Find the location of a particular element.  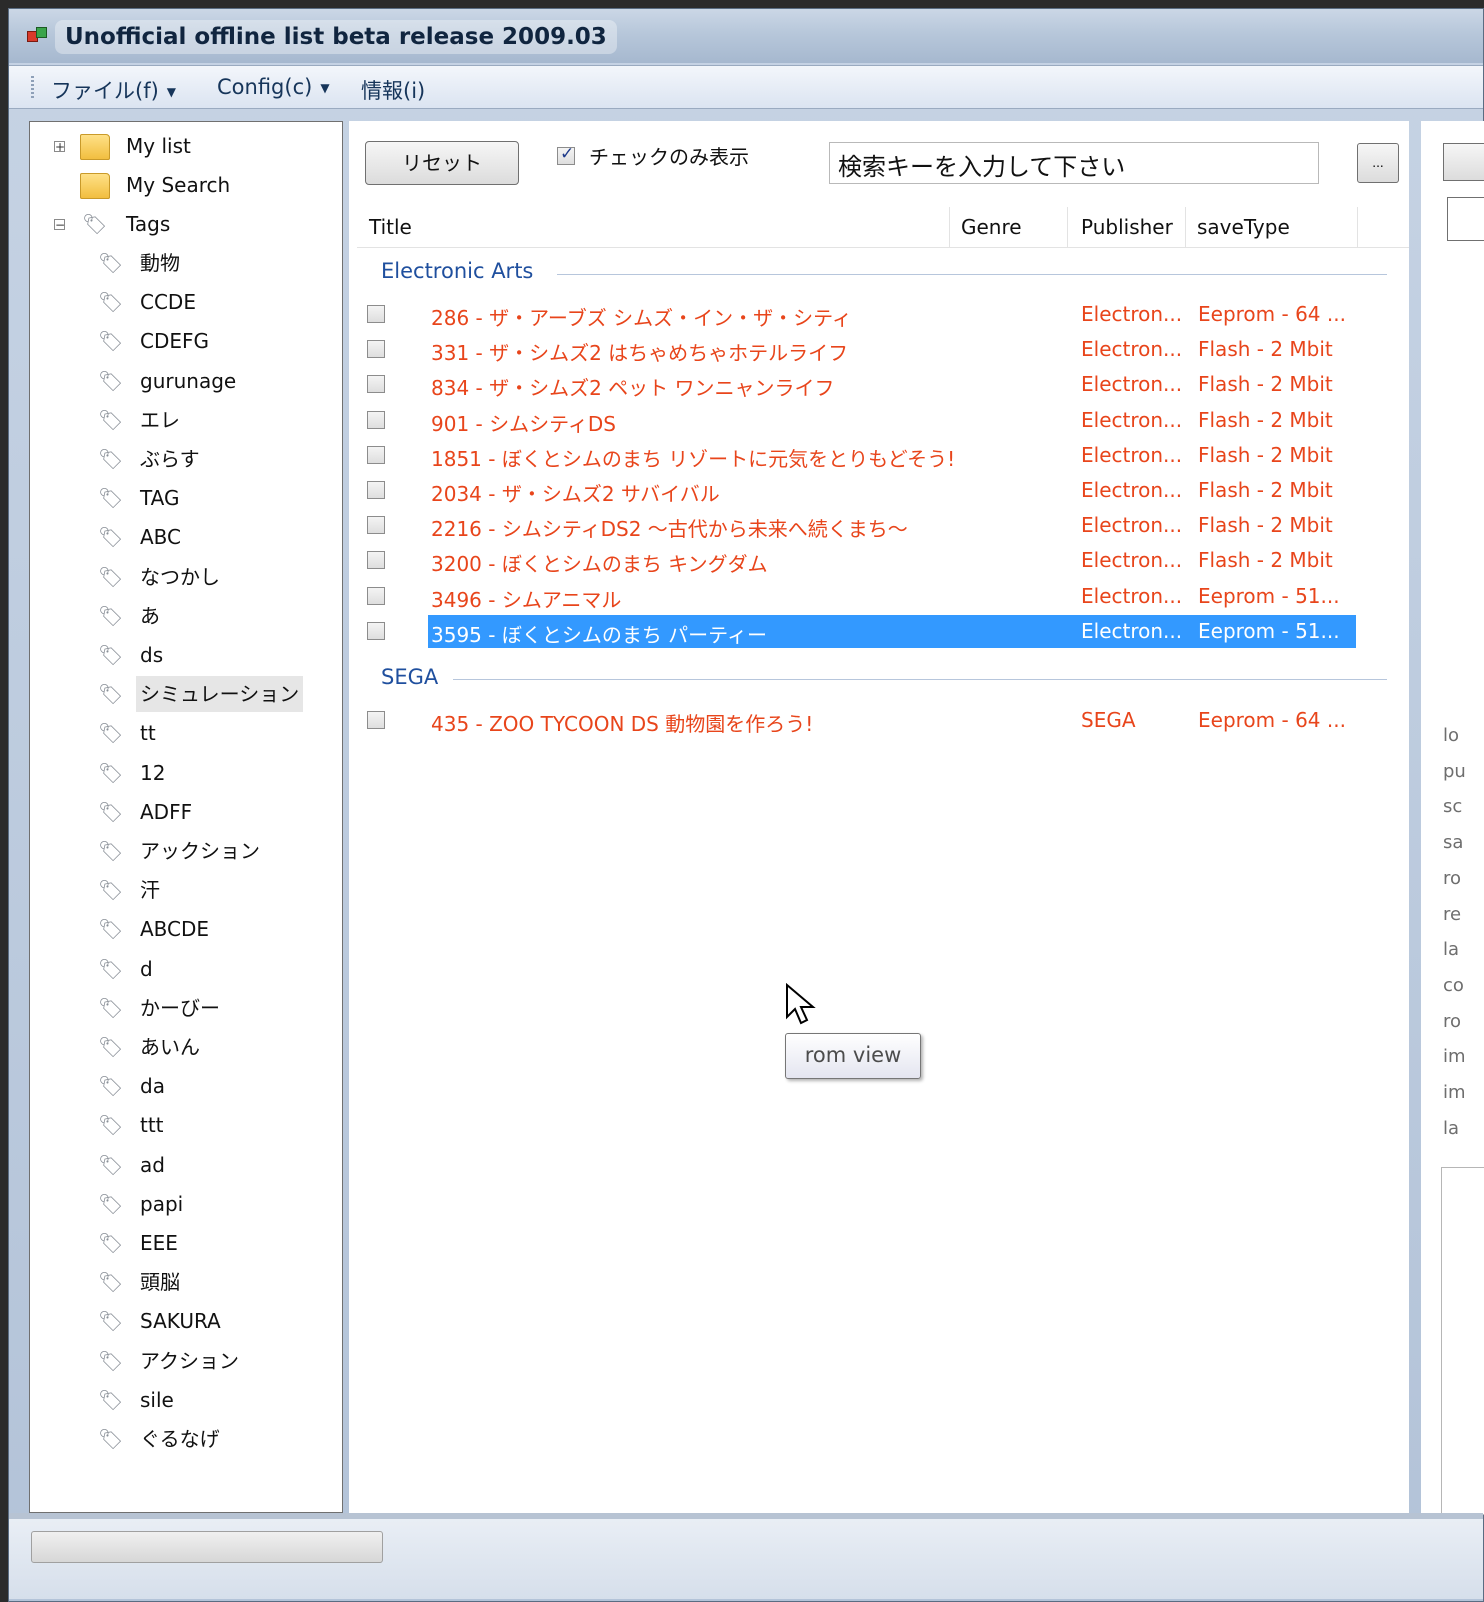

tree-item-tag: 🏷 papi is located at coordinates (180, 1204).